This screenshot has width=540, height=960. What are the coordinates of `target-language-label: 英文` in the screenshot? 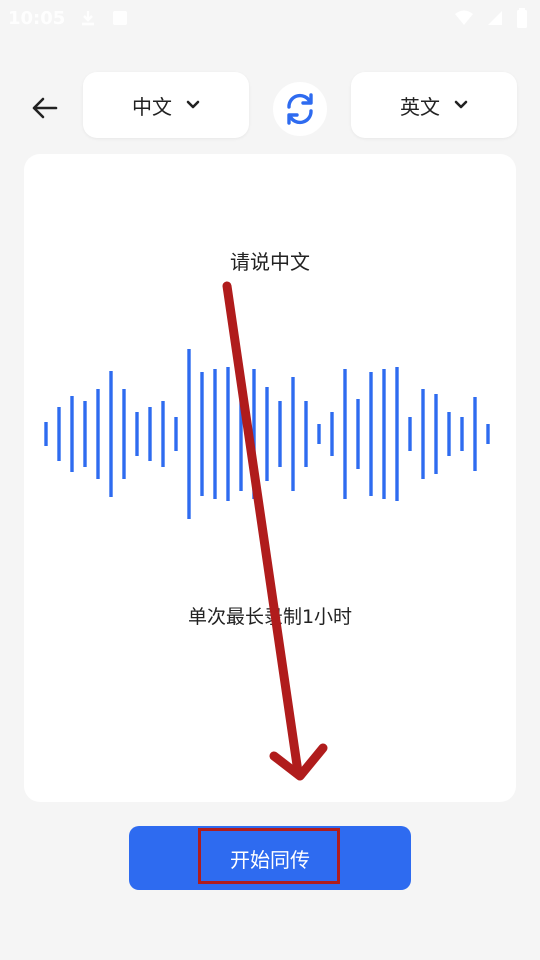 It's located at (420, 106).